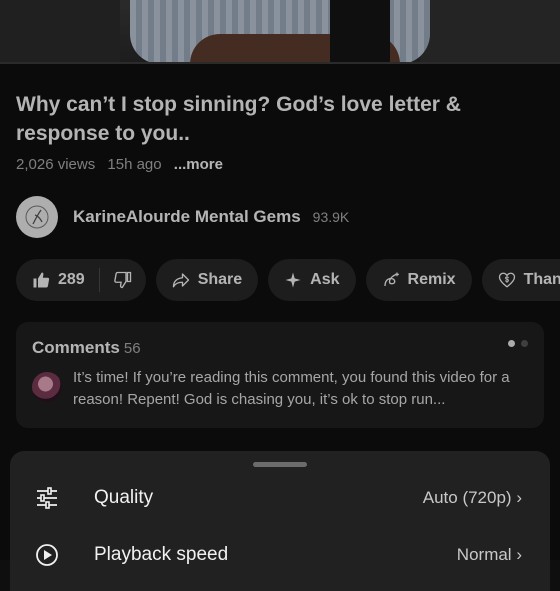 The image size is (560, 591). What do you see at coordinates (506, 280) in the screenshot?
I see `thanks-heart-dollar-icon` at bounding box center [506, 280].